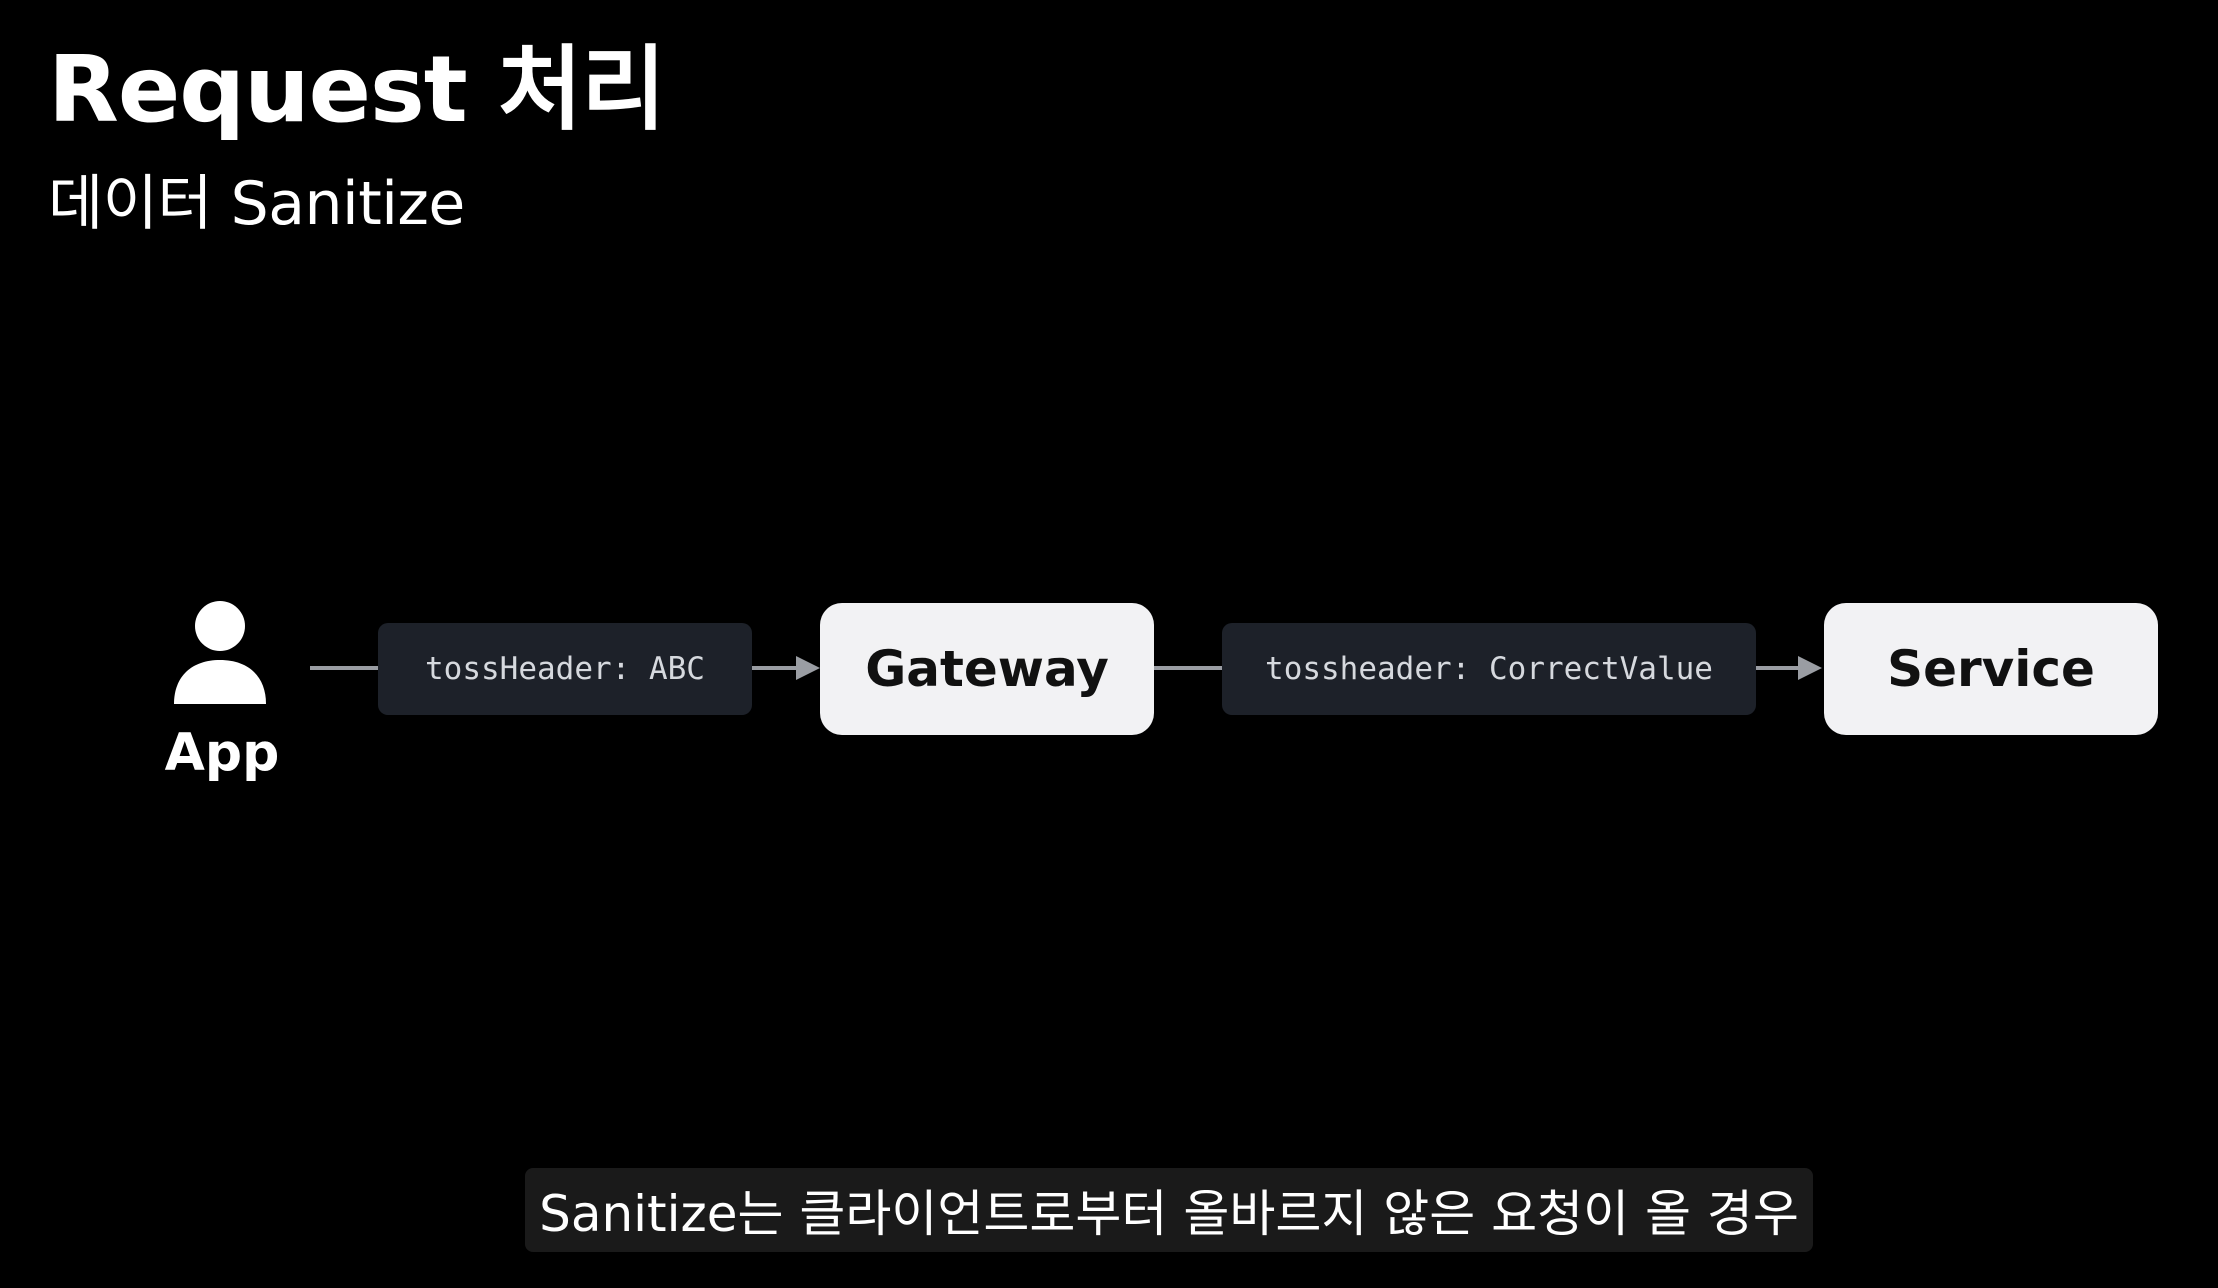 This screenshot has height=1288, width=2218. Describe the element at coordinates (1991, 669) in the screenshot. I see `service-node: Service` at that location.